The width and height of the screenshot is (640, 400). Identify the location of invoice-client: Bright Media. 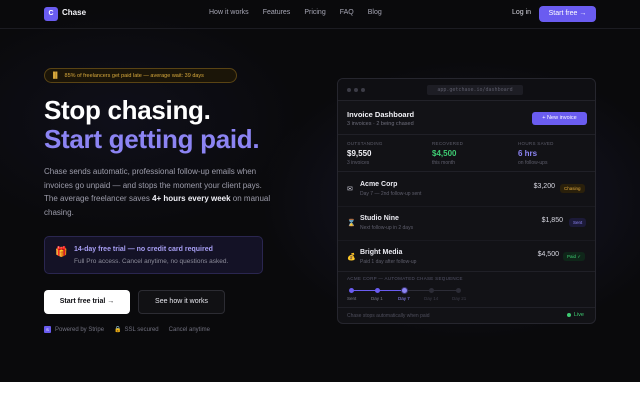
(381, 252).